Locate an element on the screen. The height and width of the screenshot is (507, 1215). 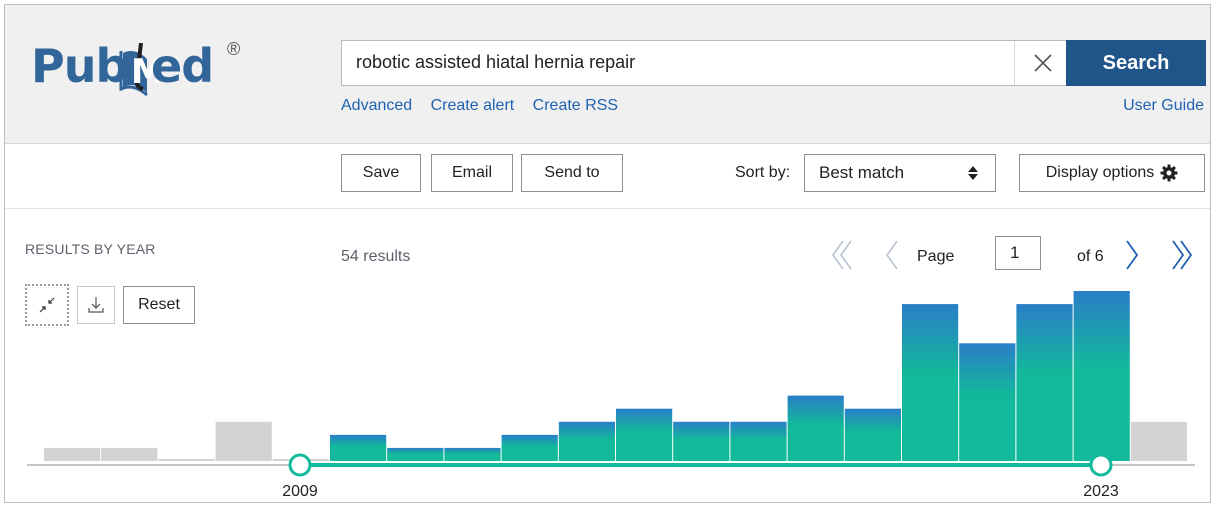
gear-icon is located at coordinates (1169, 173).